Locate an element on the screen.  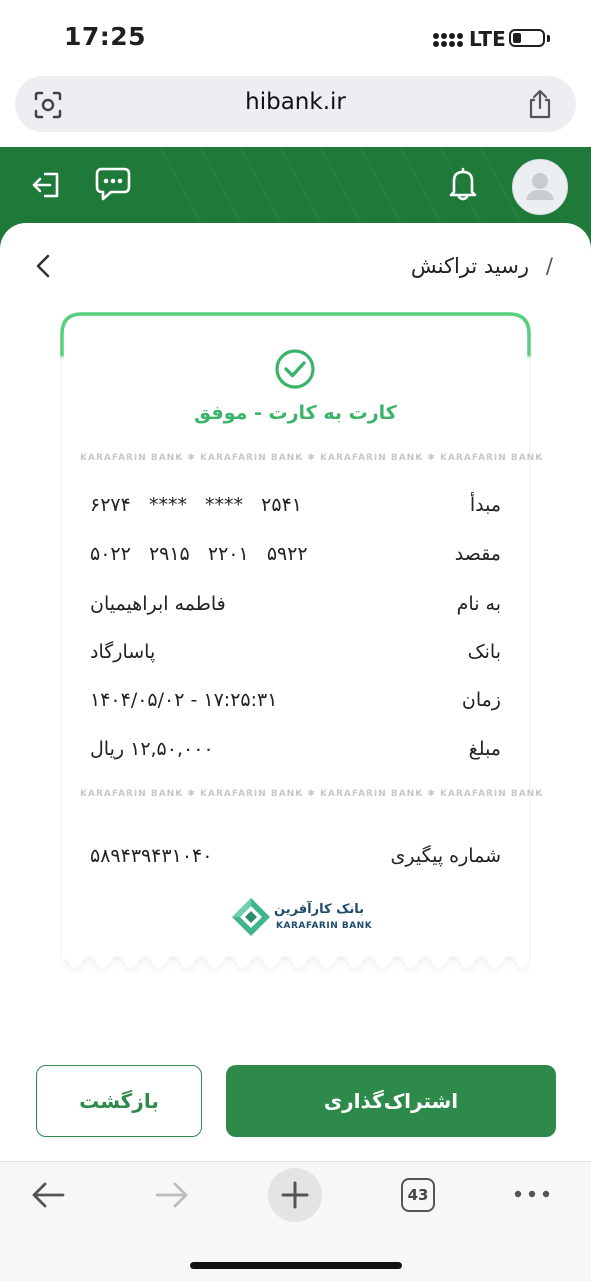
logo-text-fa: بانک کارآفرین is located at coordinates (319, 909).